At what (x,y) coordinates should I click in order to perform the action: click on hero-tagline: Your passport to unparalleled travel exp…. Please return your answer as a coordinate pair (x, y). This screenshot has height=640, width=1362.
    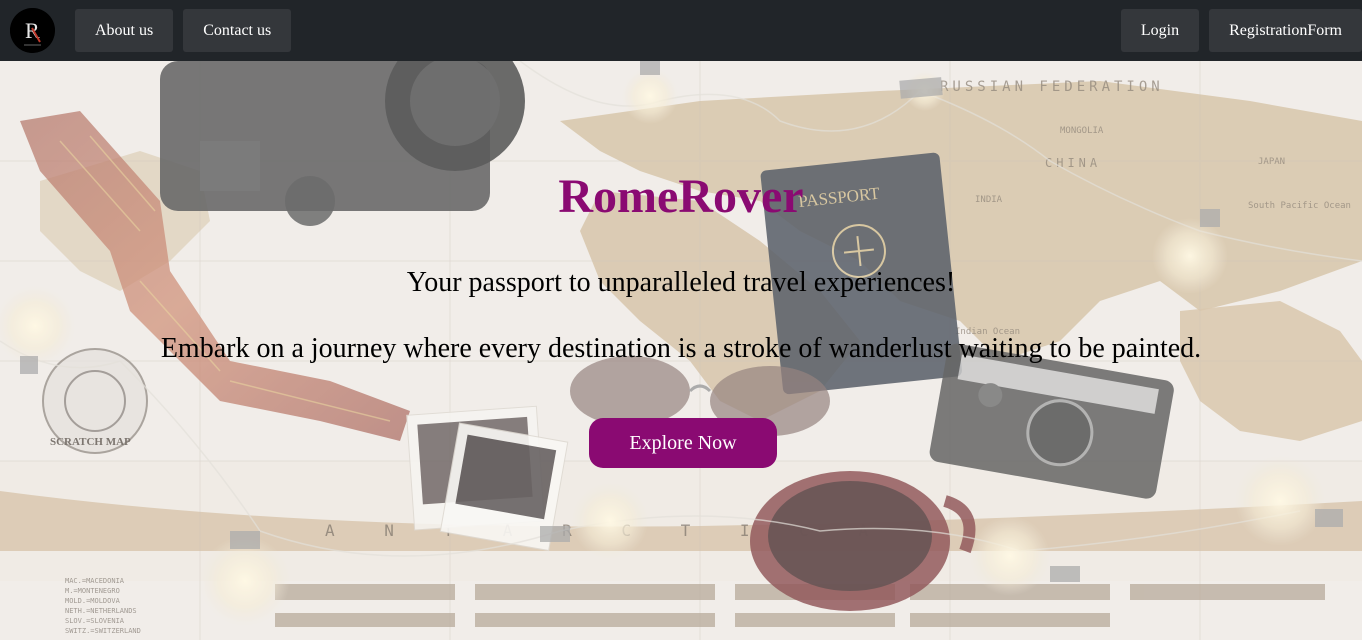
    Looking at the image, I should click on (681, 282).